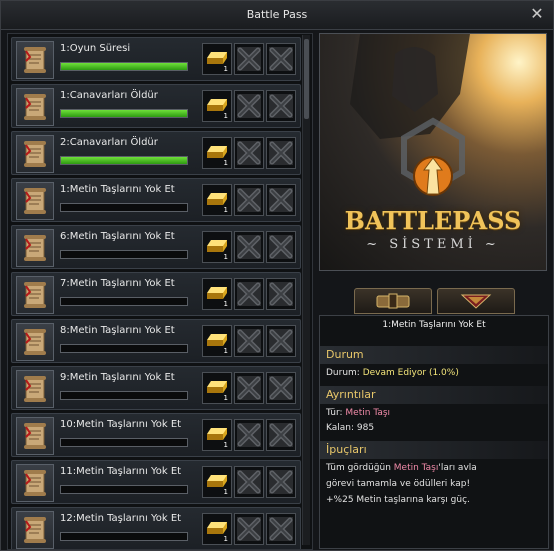 The image size is (554, 551). Describe the element at coordinates (392, 373) in the screenshot. I see `status-line: Durum: Devam Ediyor (1.0%)` at that location.